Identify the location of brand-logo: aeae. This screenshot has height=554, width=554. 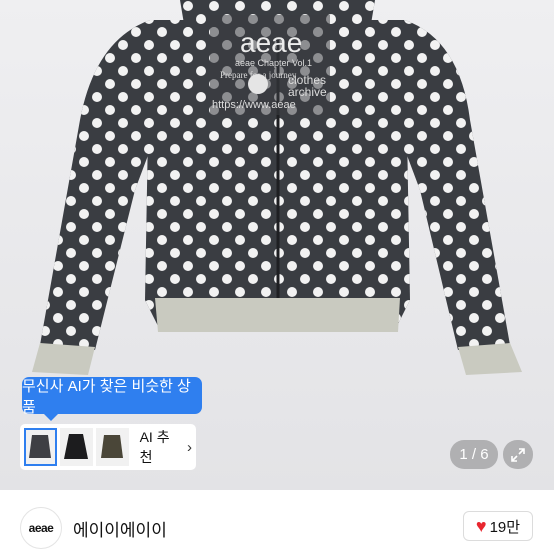
(41, 528).